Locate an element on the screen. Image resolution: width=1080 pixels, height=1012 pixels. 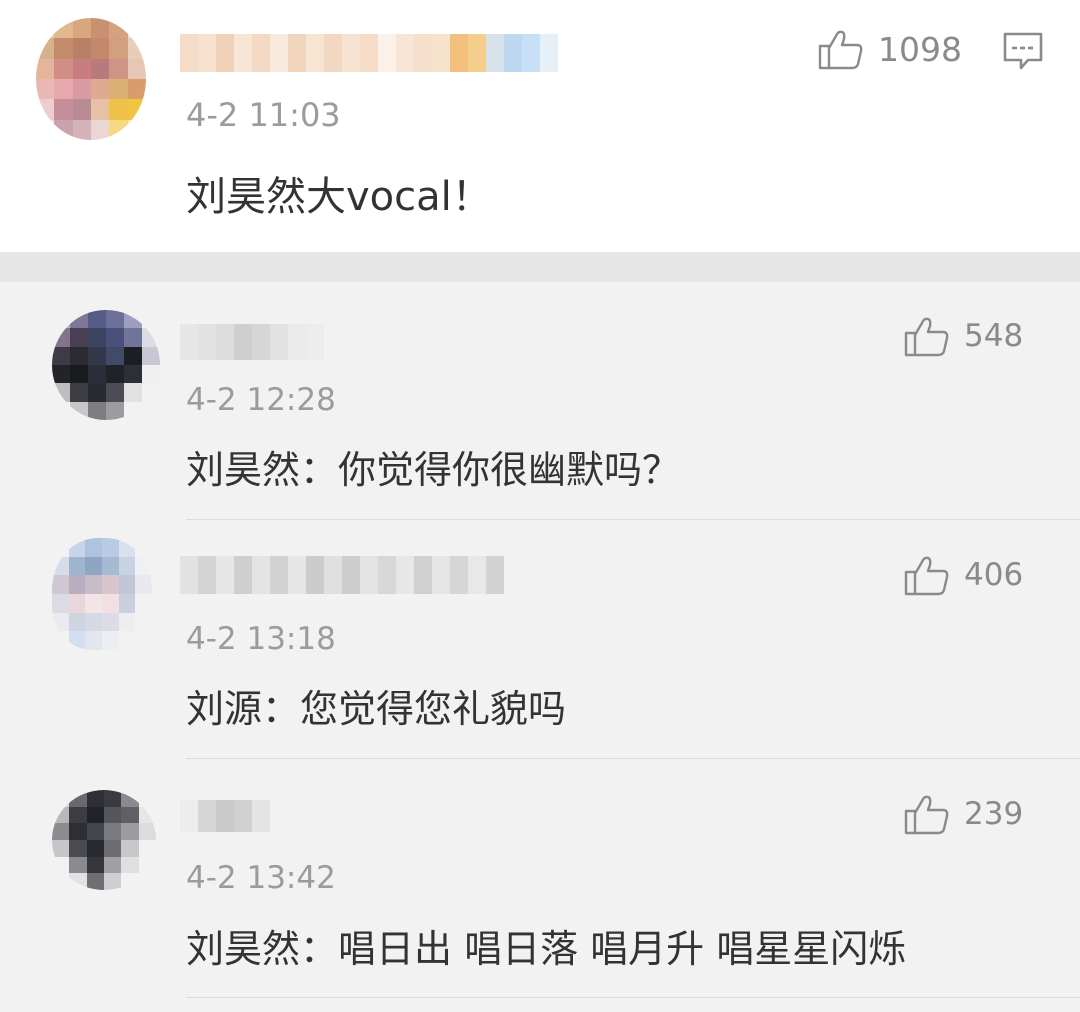
like-count: 1098 is located at coordinates (920, 49).